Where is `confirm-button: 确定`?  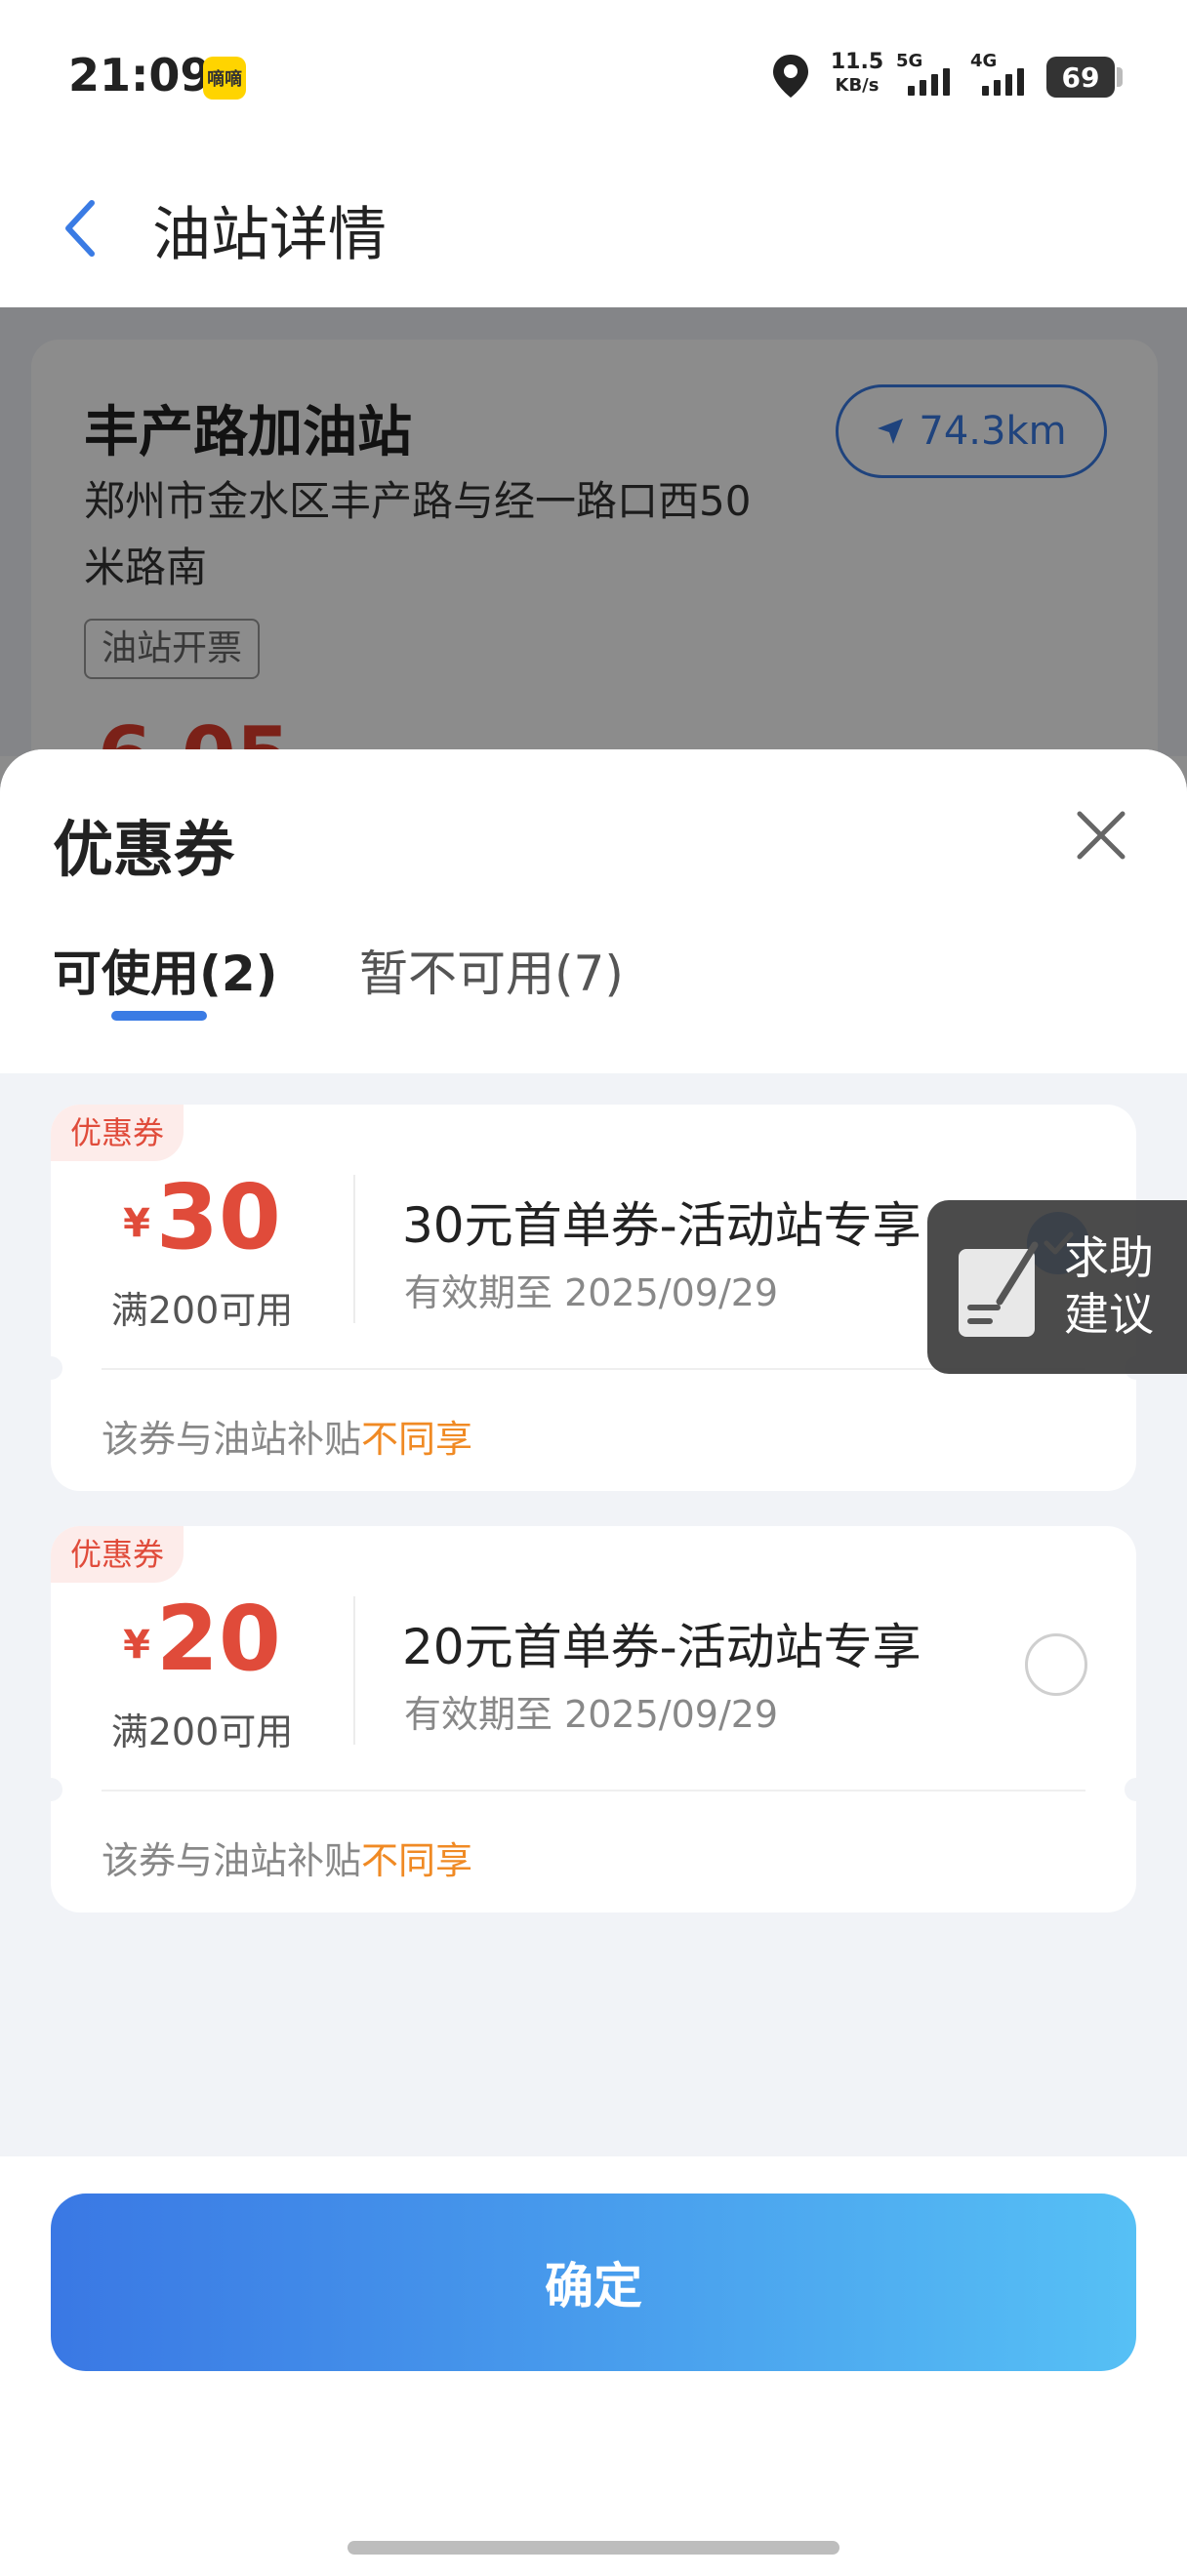
confirm-button: 确定 is located at coordinates (593, 2282).